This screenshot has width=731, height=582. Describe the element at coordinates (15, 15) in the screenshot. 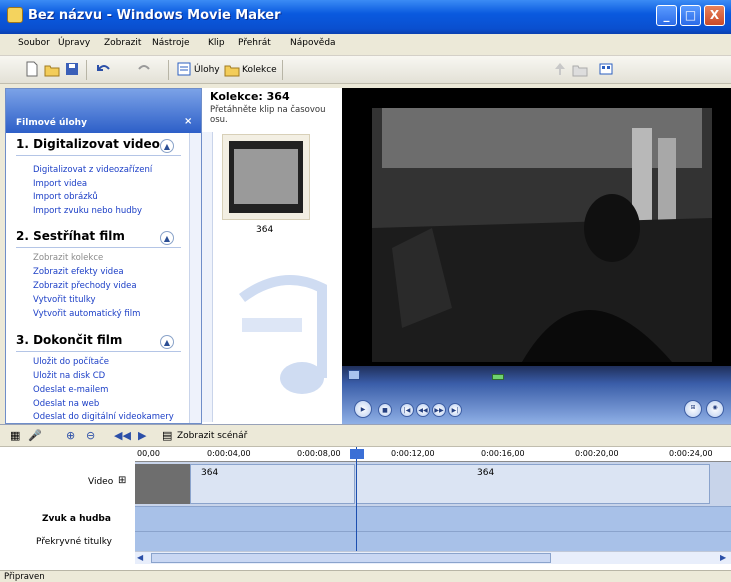

I see `movie-maker-app-icon` at that location.